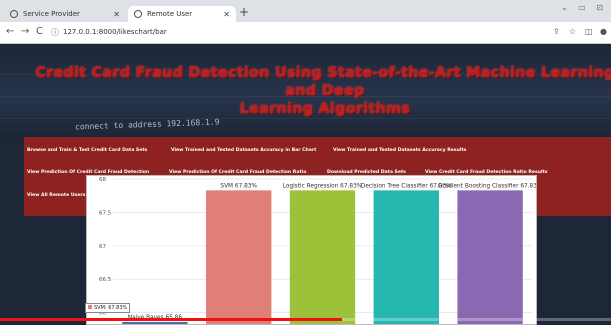  I want to click on tooltip-label: SVM:, so click(100, 308).